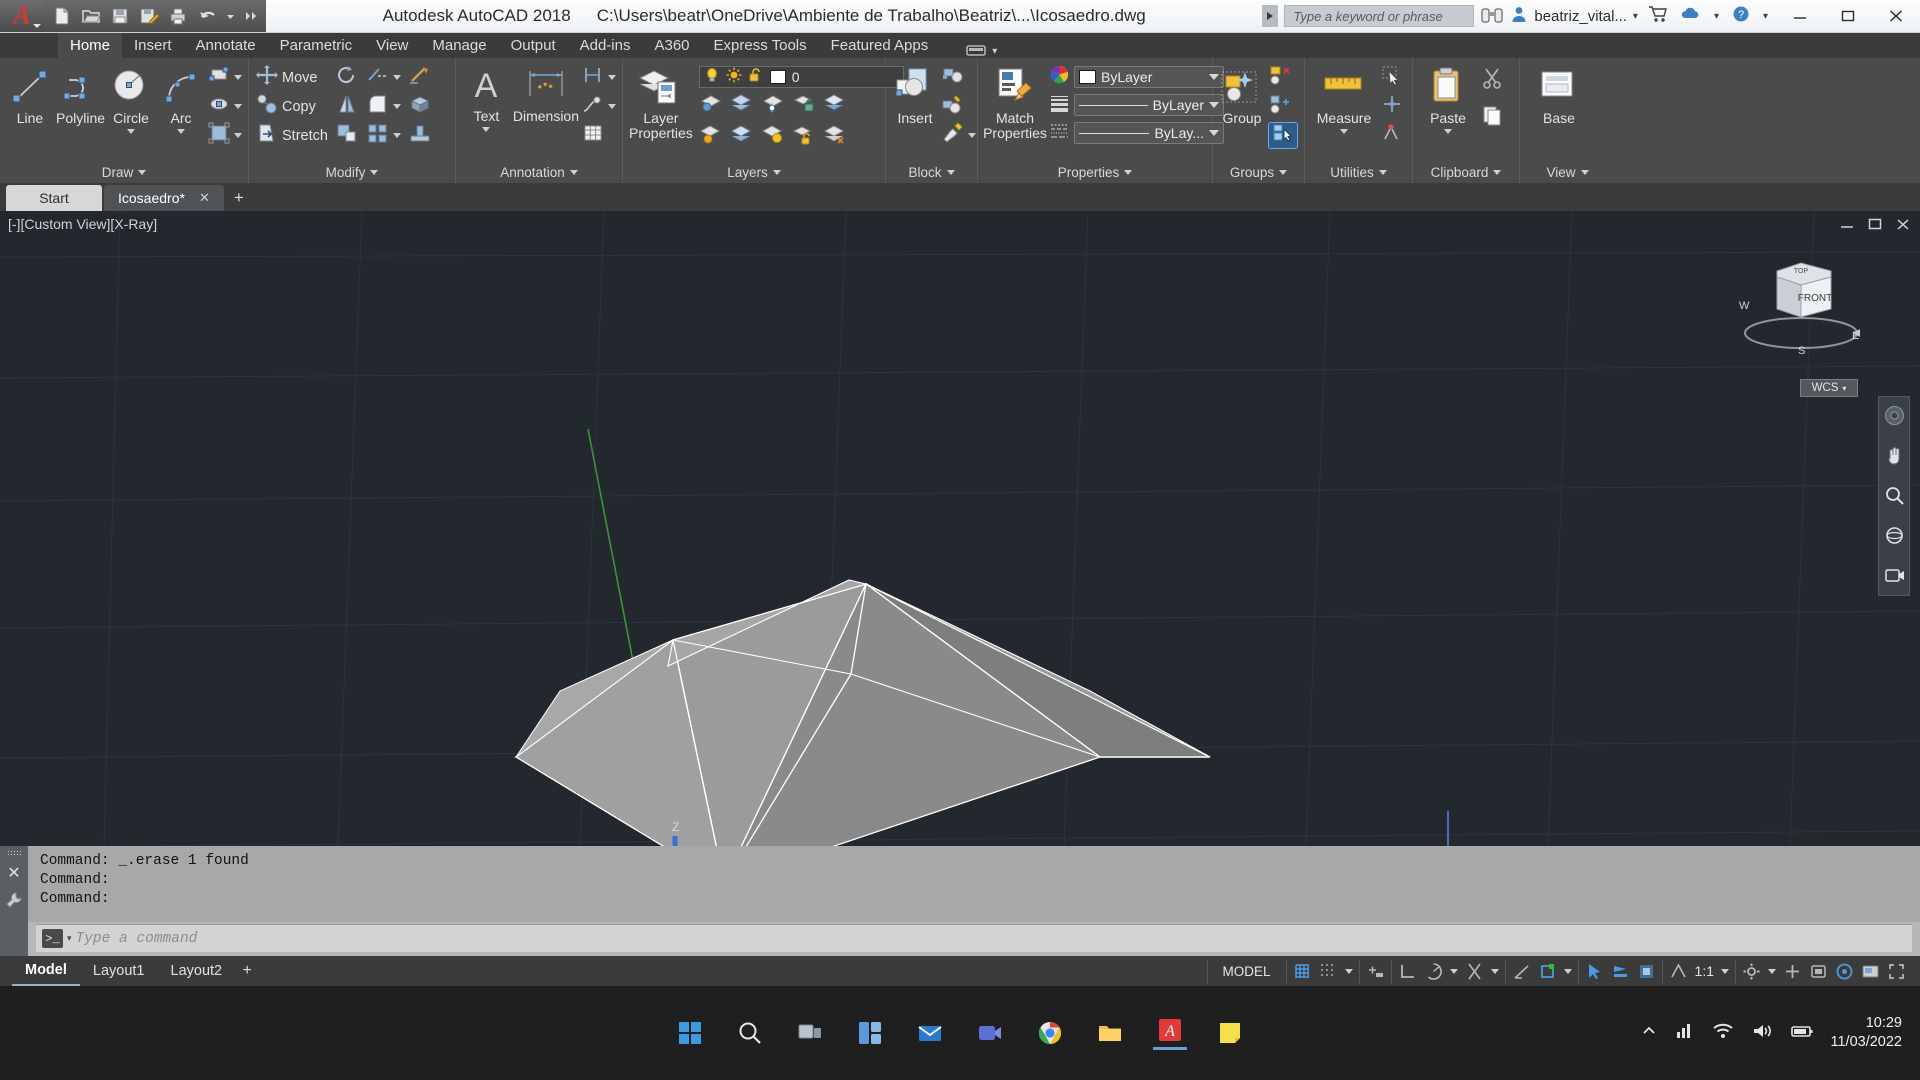  I want to click on show-motion-icon, so click(1894, 578).